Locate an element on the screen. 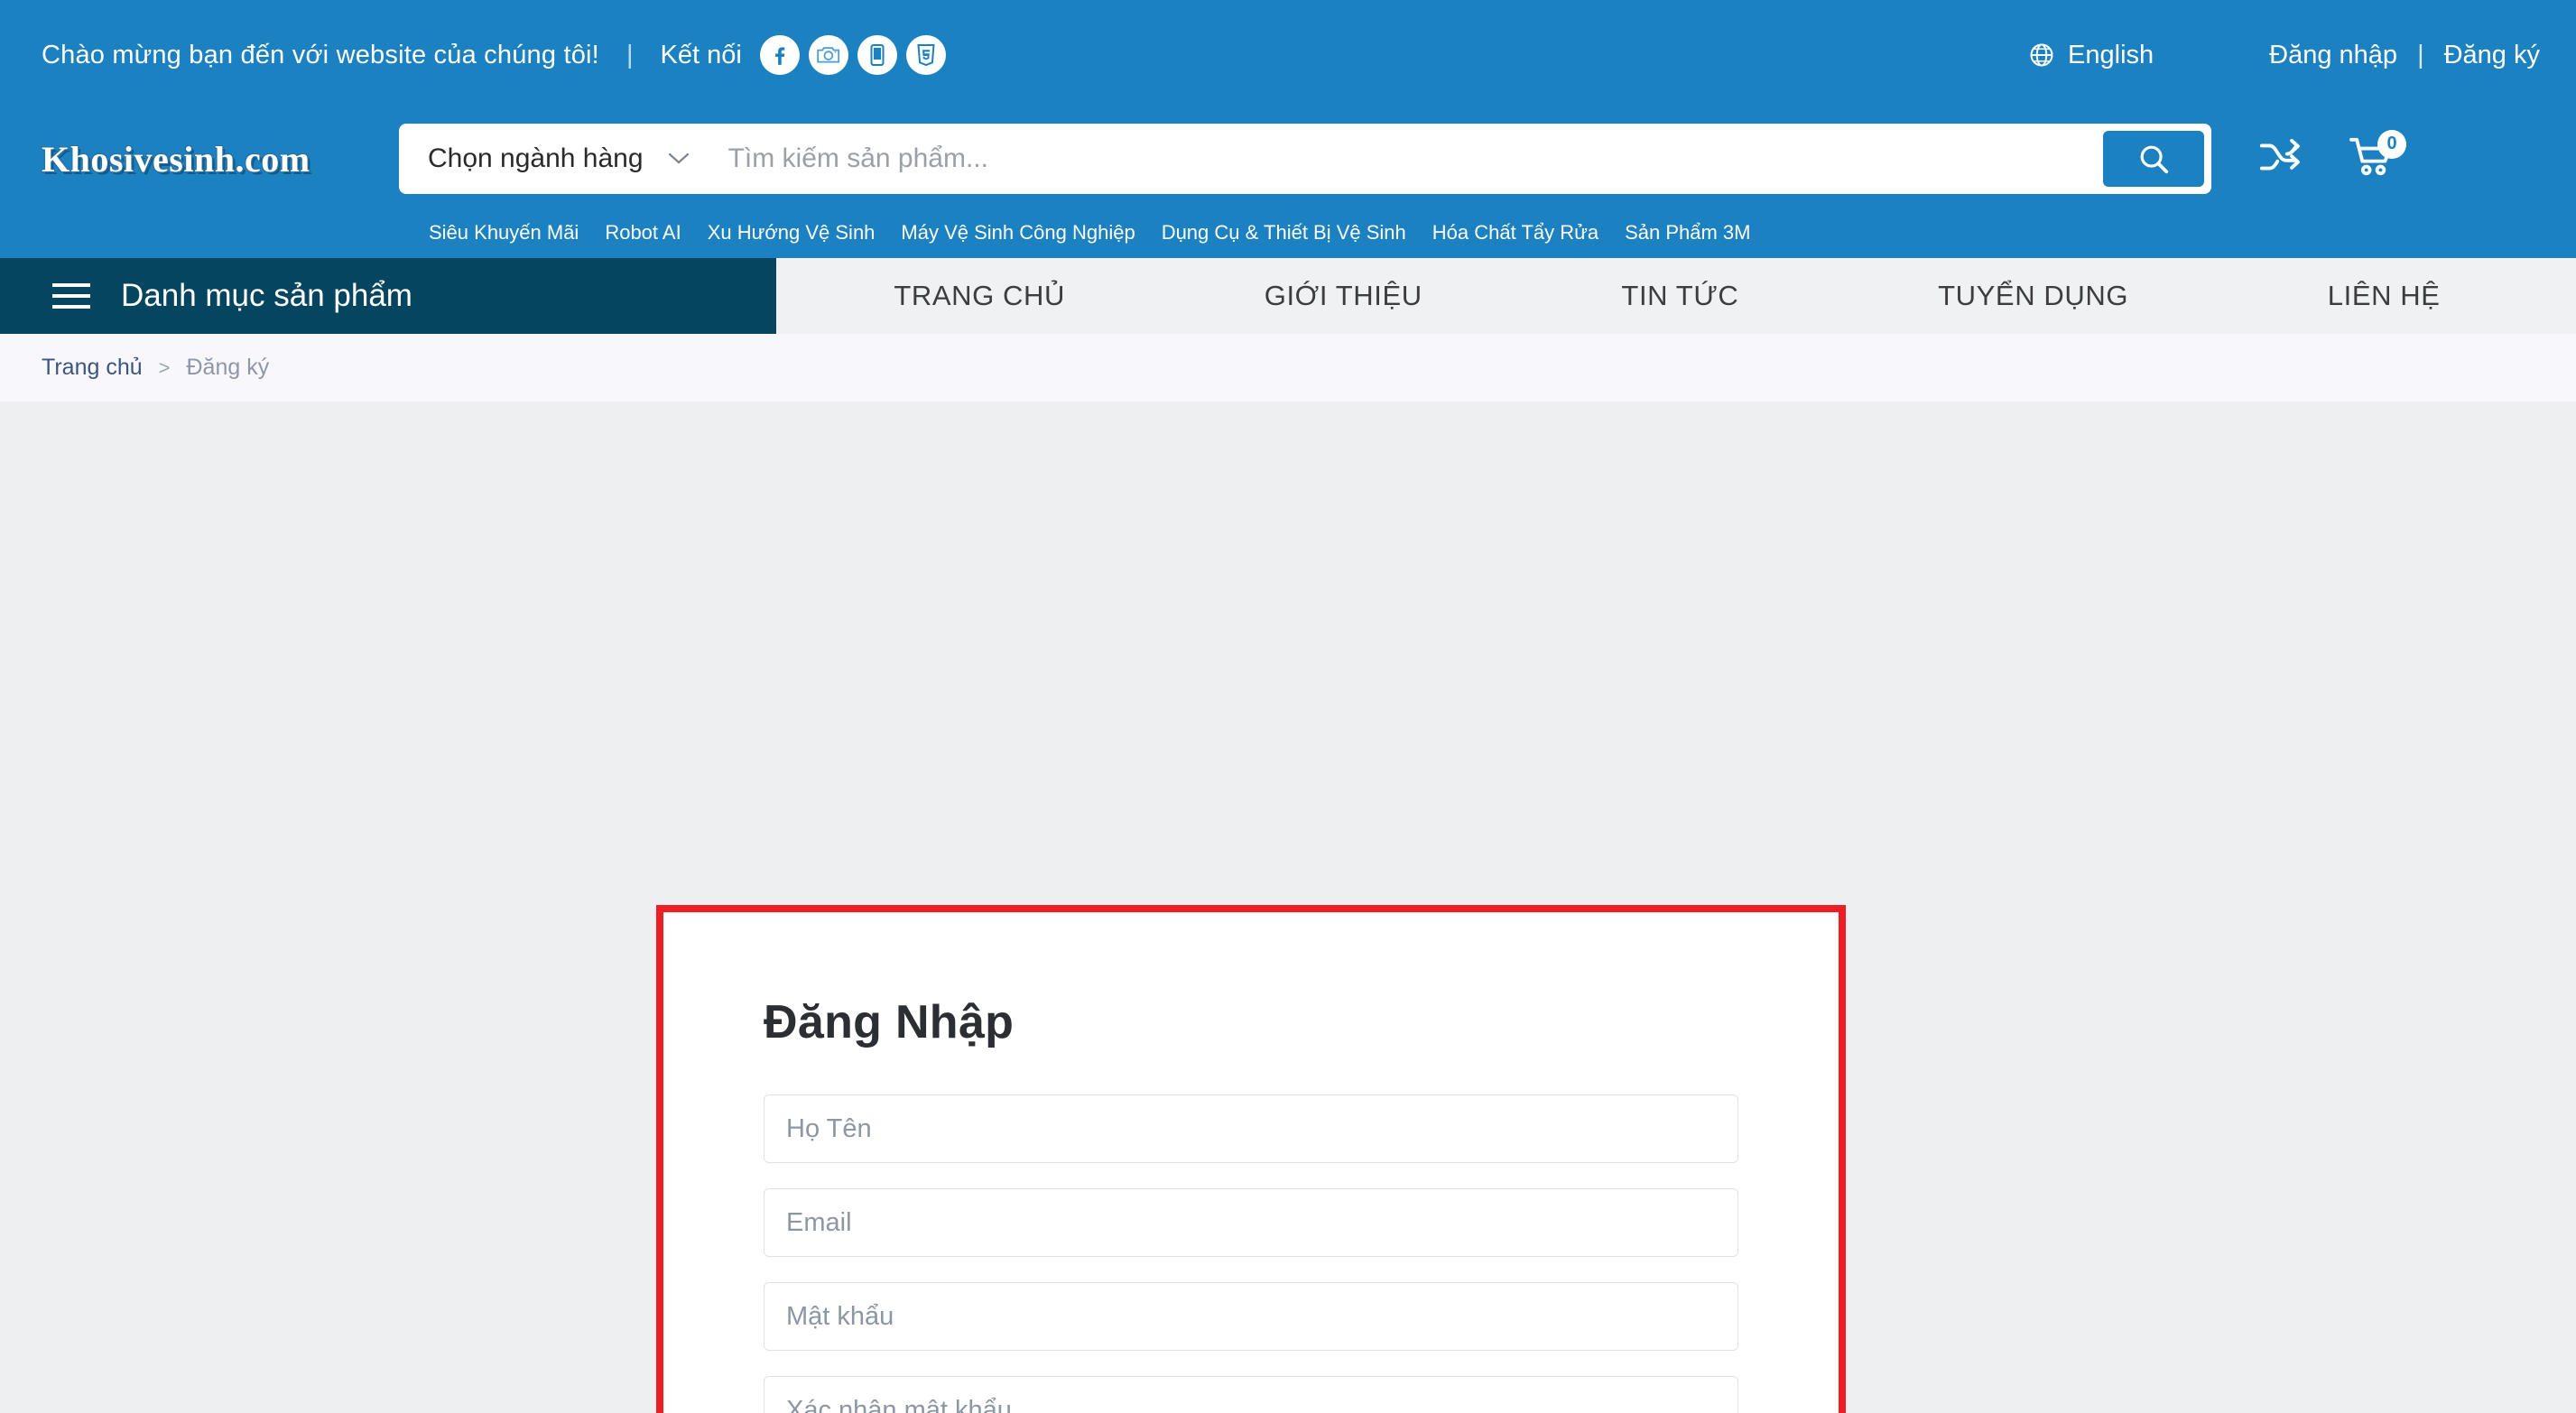 This screenshot has width=2576, height=1413. header-action-icons: 0 is located at coordinates (2332, 156).